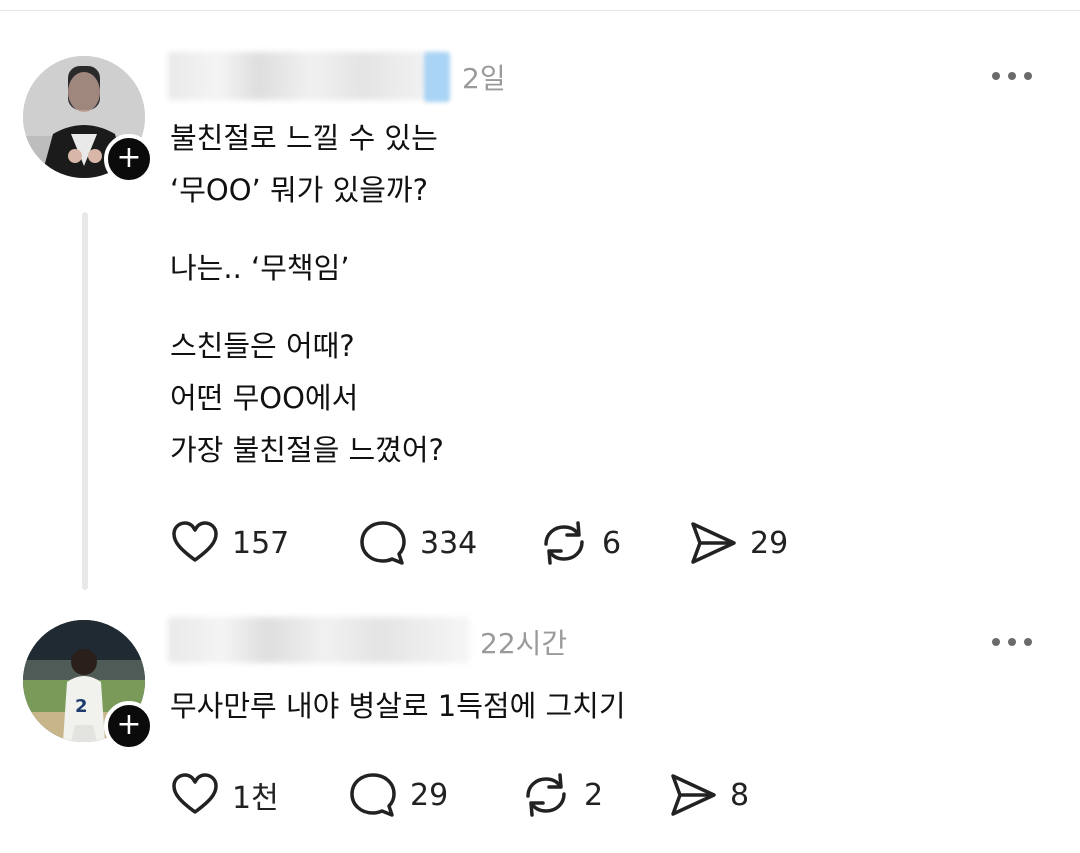  Describe the element at coordinates (264, 398) in the screenshot. I see `post-line: 어떤 무OO에서` at that location.